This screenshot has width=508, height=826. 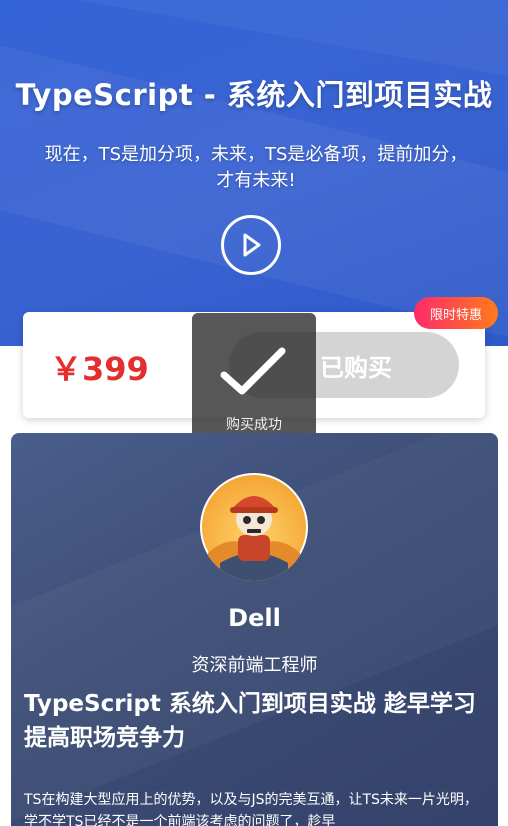 What do you see at coordinates (99, 369) in the screenshot?
I see `price-label: ￥399` at bounding box center [99, 369].